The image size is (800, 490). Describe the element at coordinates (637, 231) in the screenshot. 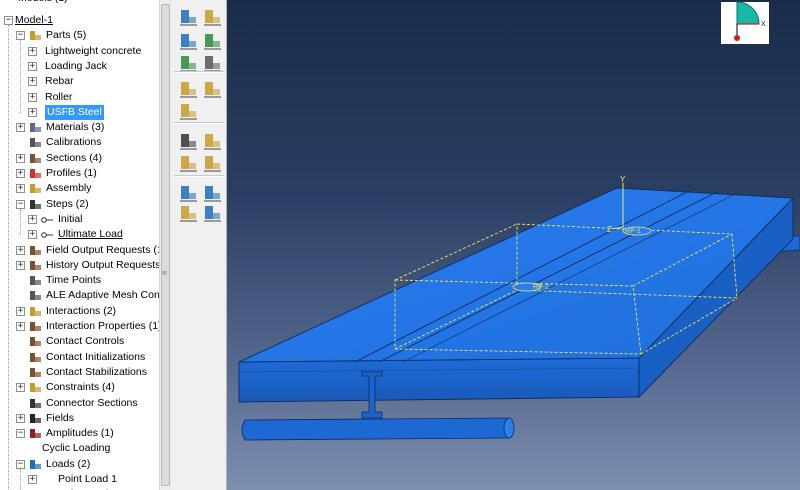

I see `reference-point-rp2: RP-1` at that location.